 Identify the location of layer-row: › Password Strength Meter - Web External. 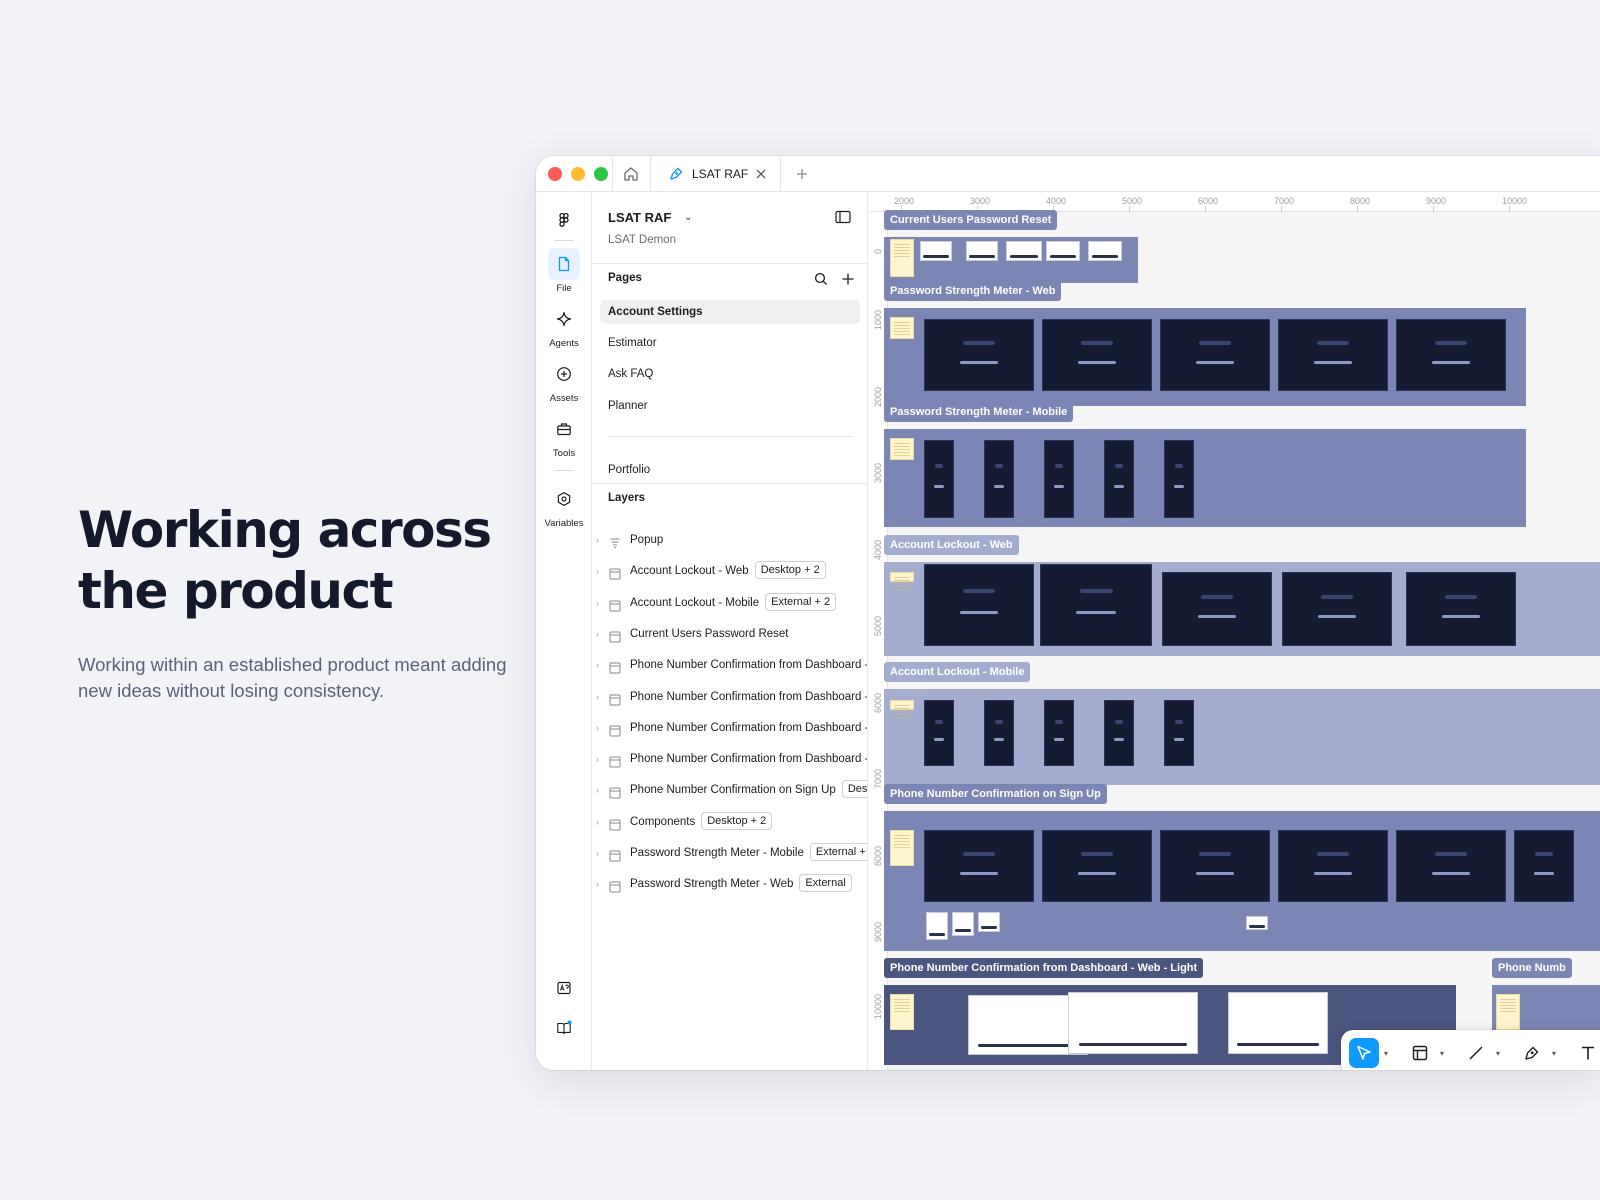
(729, 884).